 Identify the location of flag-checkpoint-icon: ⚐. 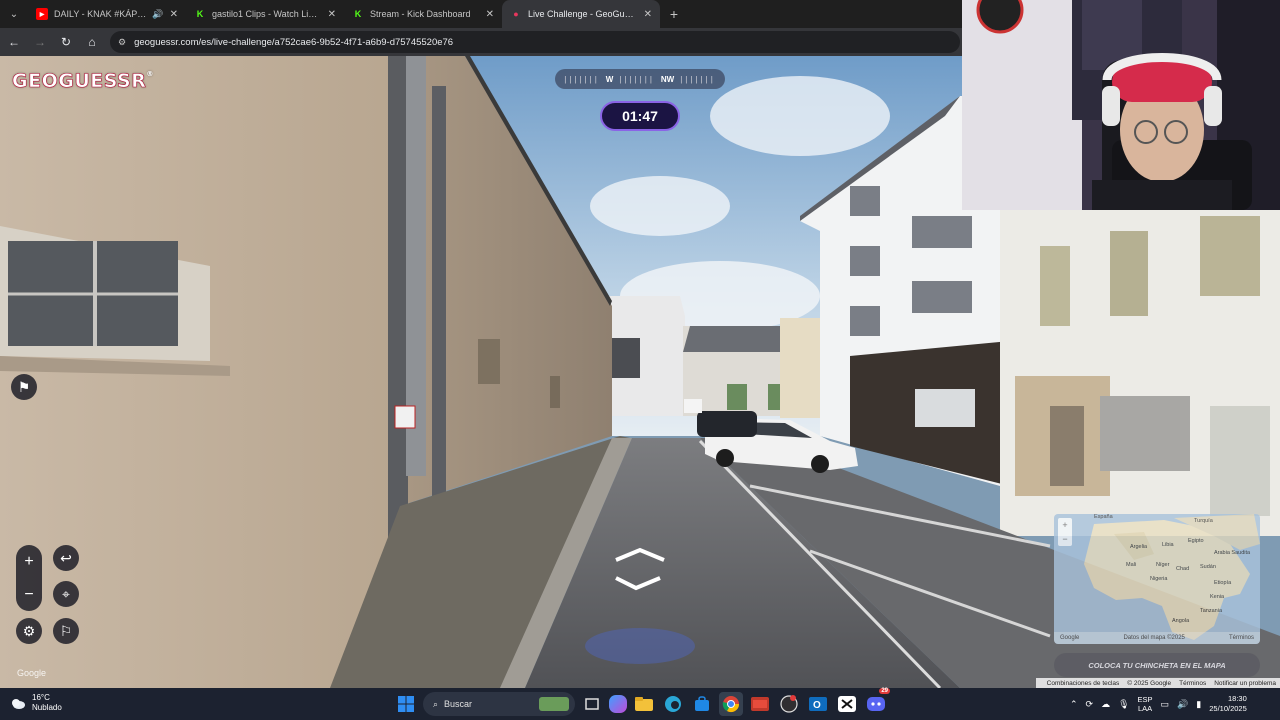
(66, 631).